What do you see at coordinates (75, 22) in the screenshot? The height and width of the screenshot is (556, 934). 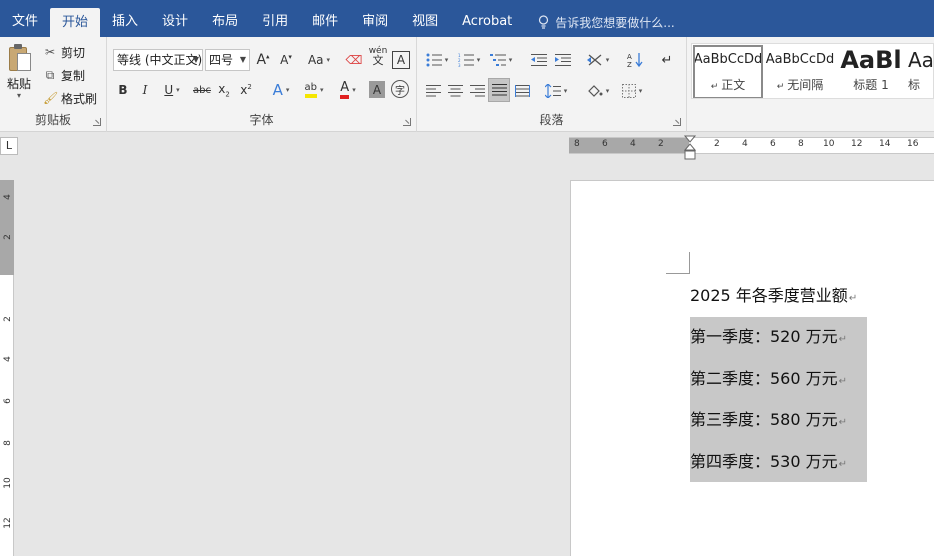 I see `tab-home: 开始` at bounding box center [75, 22].